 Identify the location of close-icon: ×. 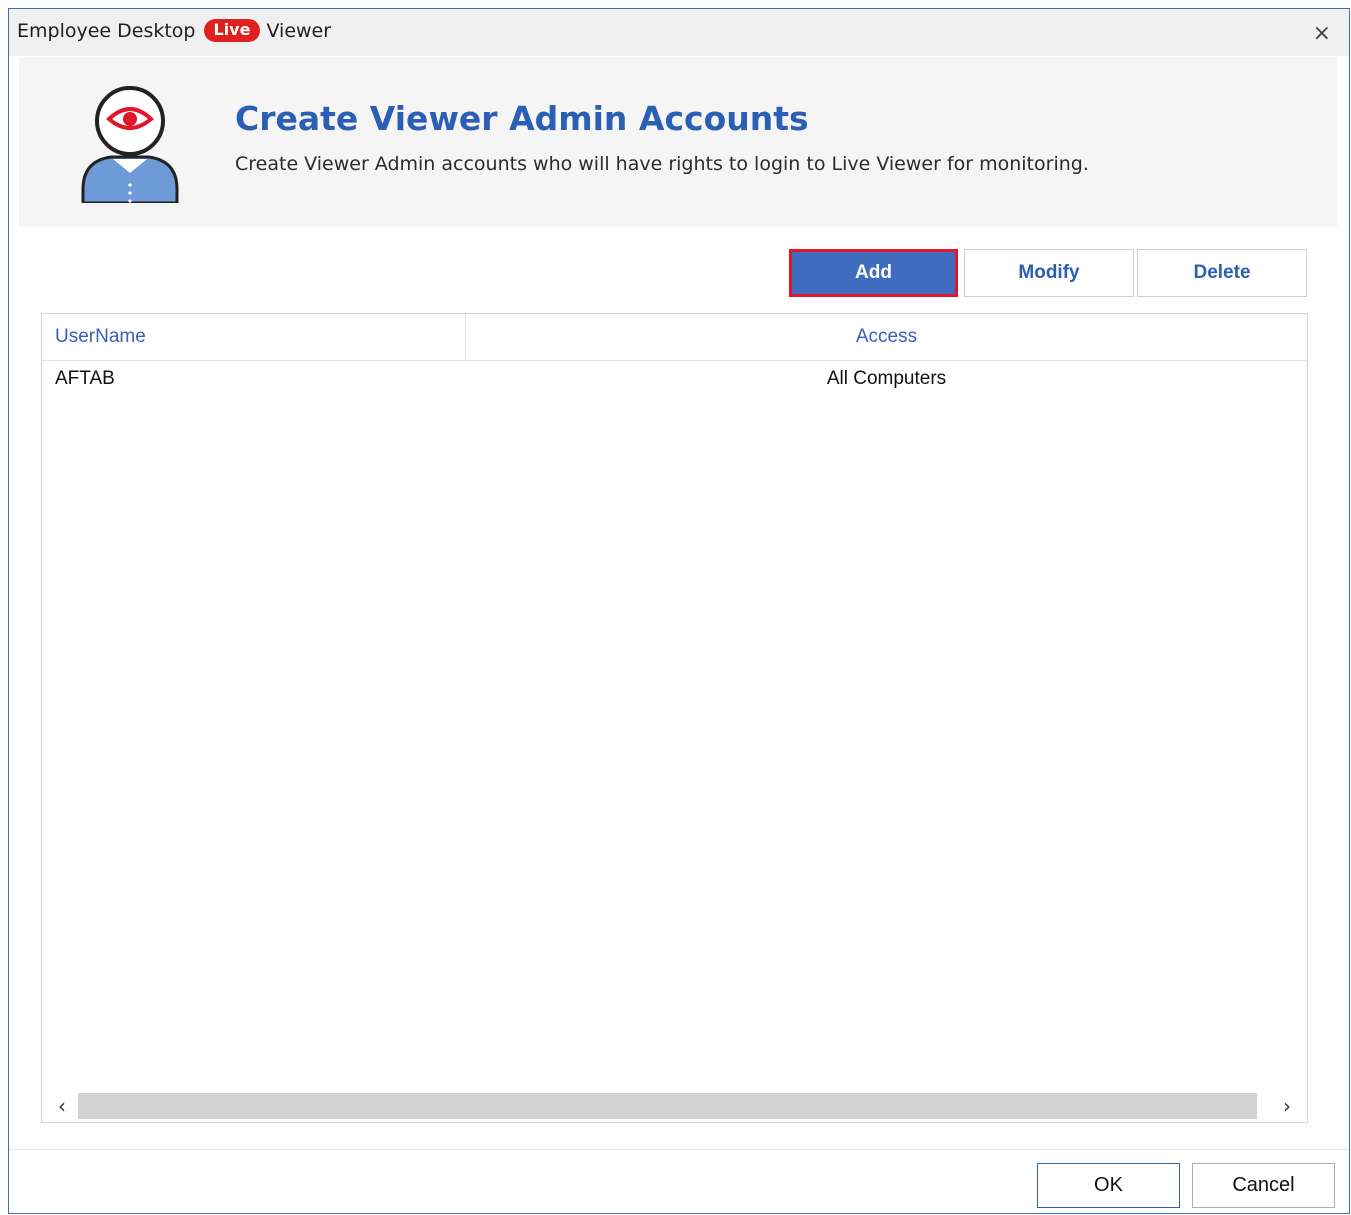
(1322, 33).